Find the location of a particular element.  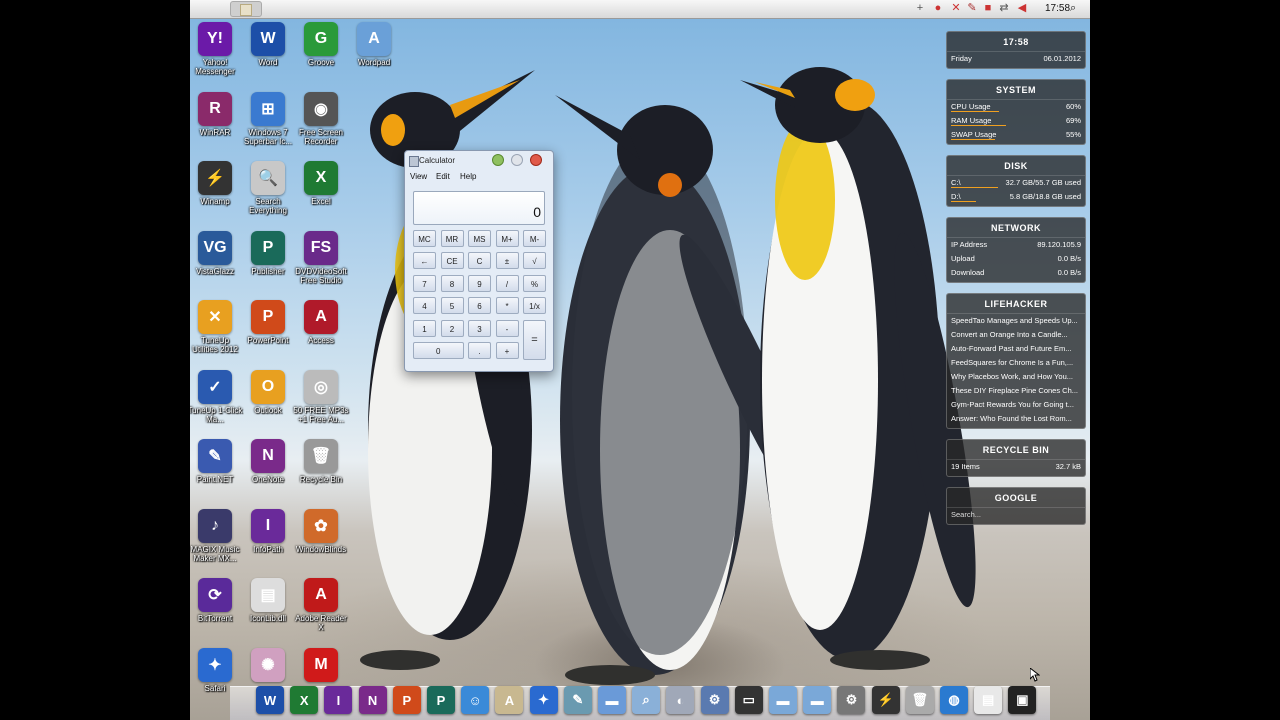

calc-digit-5-button: 5 is located at coordinates (452, 305).